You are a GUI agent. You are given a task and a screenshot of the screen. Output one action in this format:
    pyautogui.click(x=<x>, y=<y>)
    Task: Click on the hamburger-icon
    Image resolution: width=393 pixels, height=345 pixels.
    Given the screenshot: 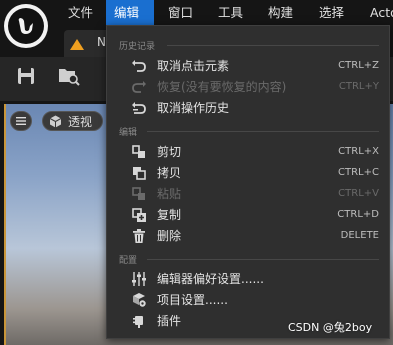 What is the action you would take?
    pyautogui.click(x=21, y=121)
    